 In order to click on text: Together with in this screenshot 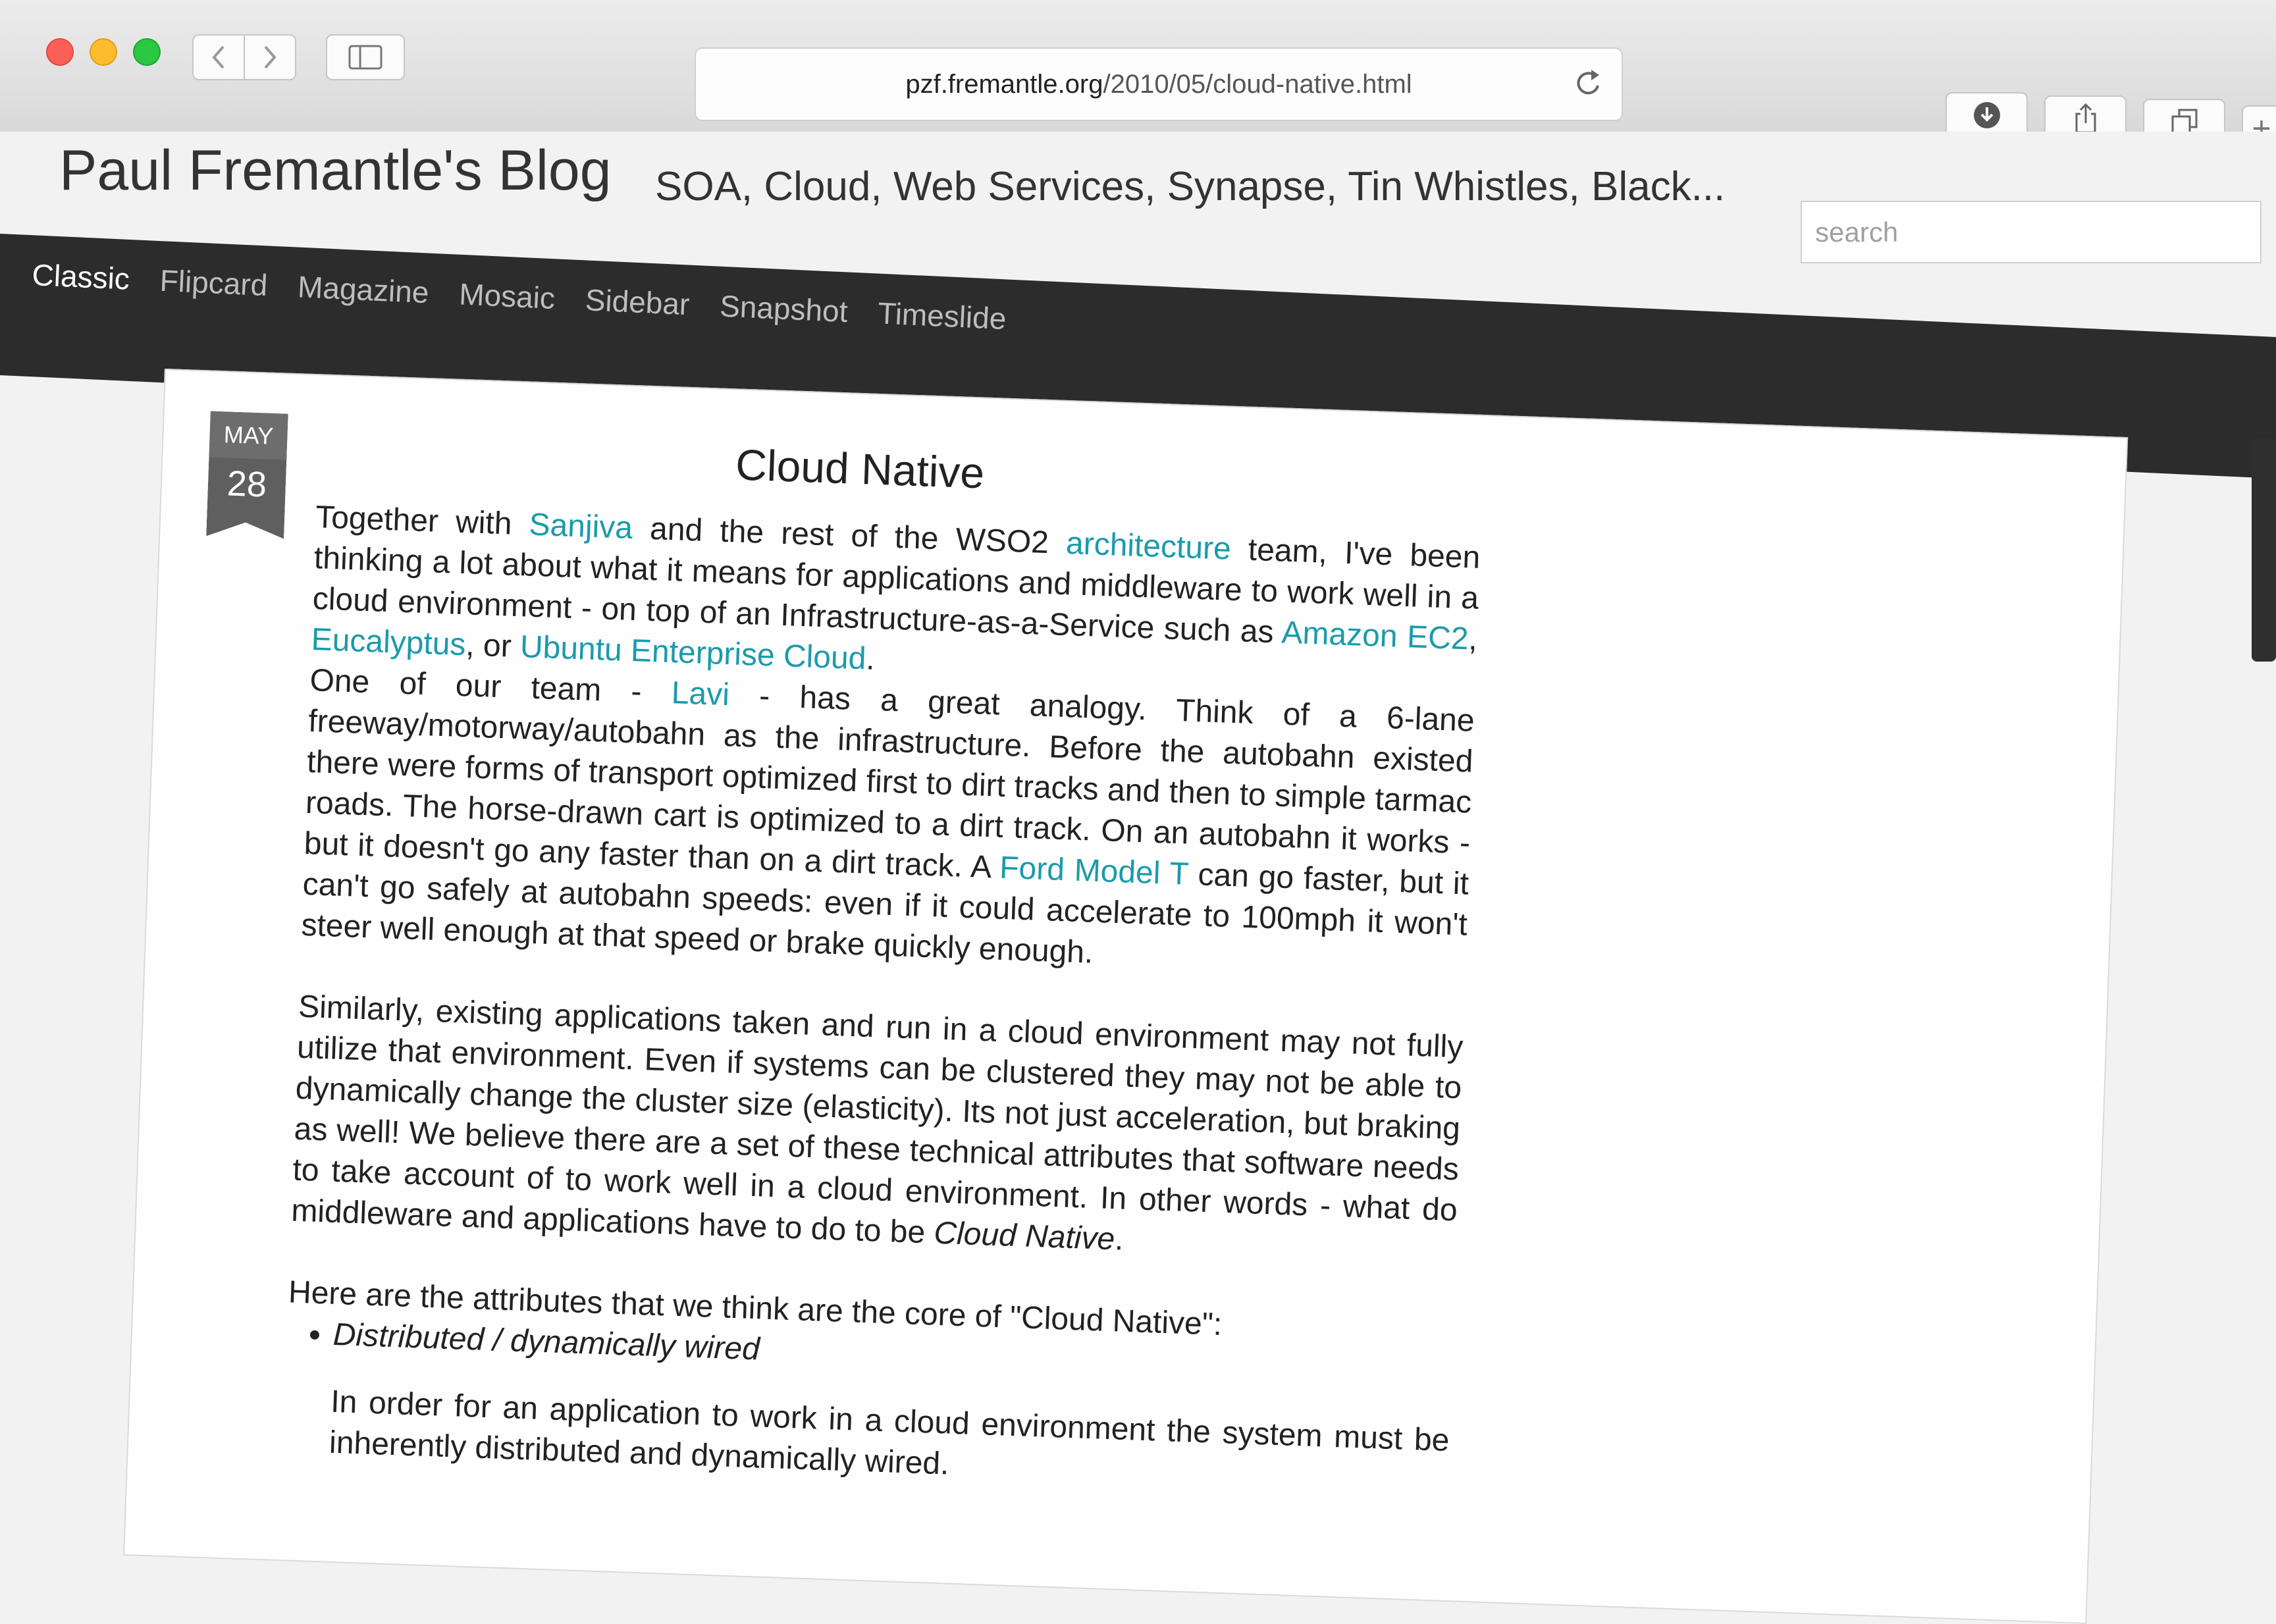, I will do `click(422, 521)`.